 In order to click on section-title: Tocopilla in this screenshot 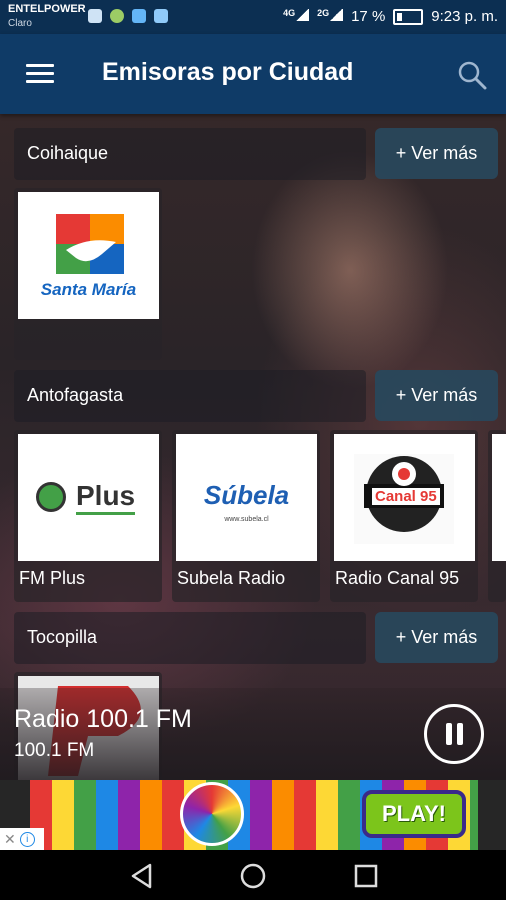, I will do `click(62, 637)`.